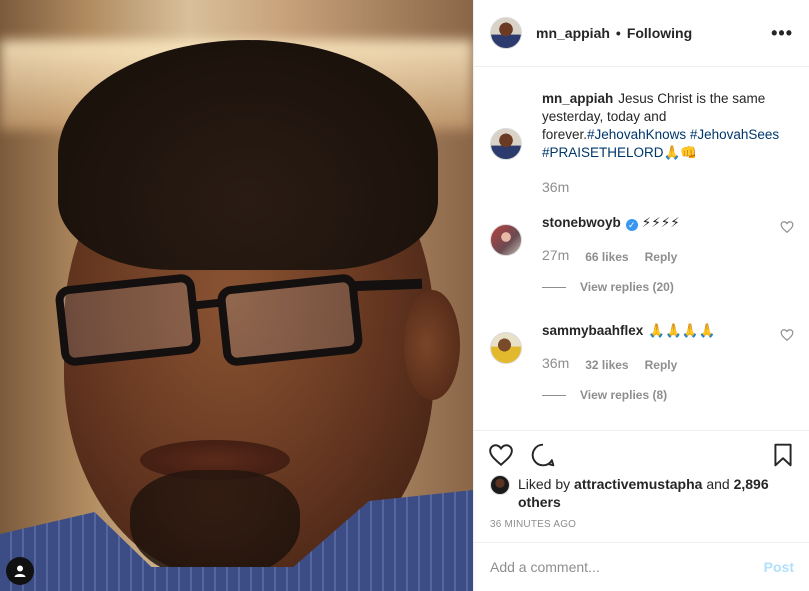  I want to click on more-options-icon: •••, so click(782, 33).